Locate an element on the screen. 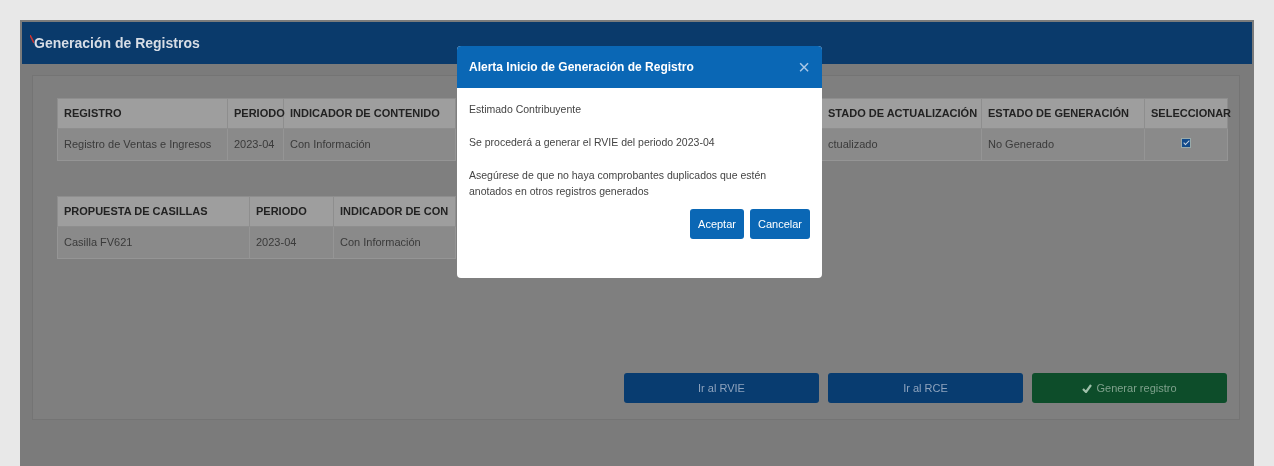 Image resolution: width=1274 pixels, height=466 pixels. dialog-button: Aceptar is located at coordinates (717, 223).